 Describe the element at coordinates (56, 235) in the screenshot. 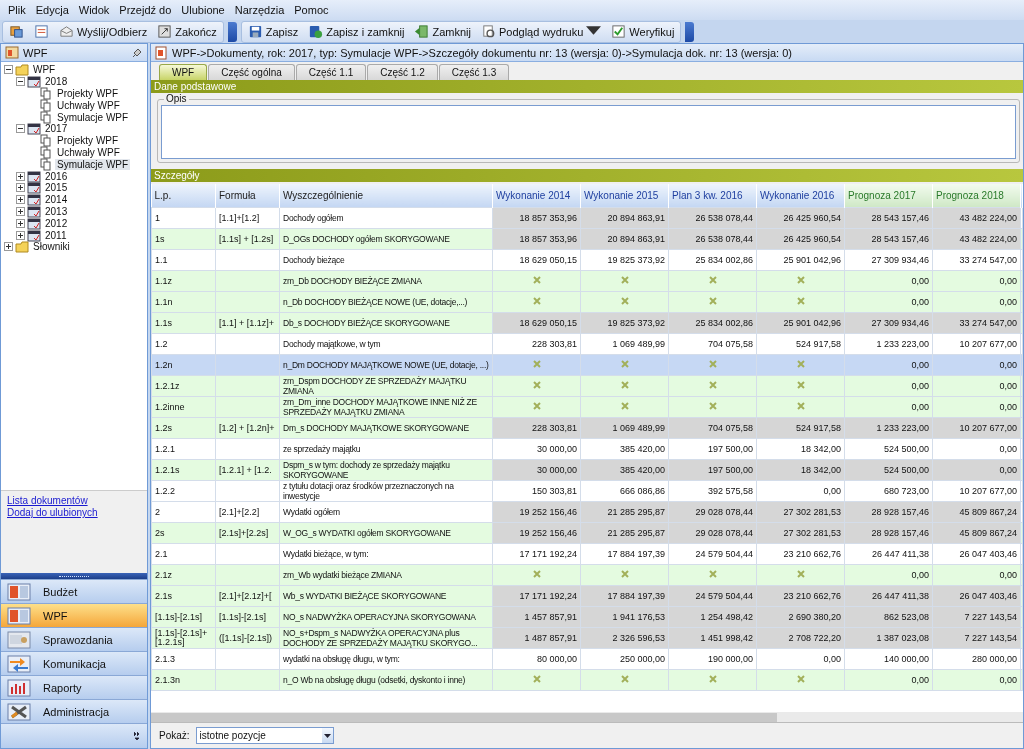

I see `tree-item: 2011` at that location.